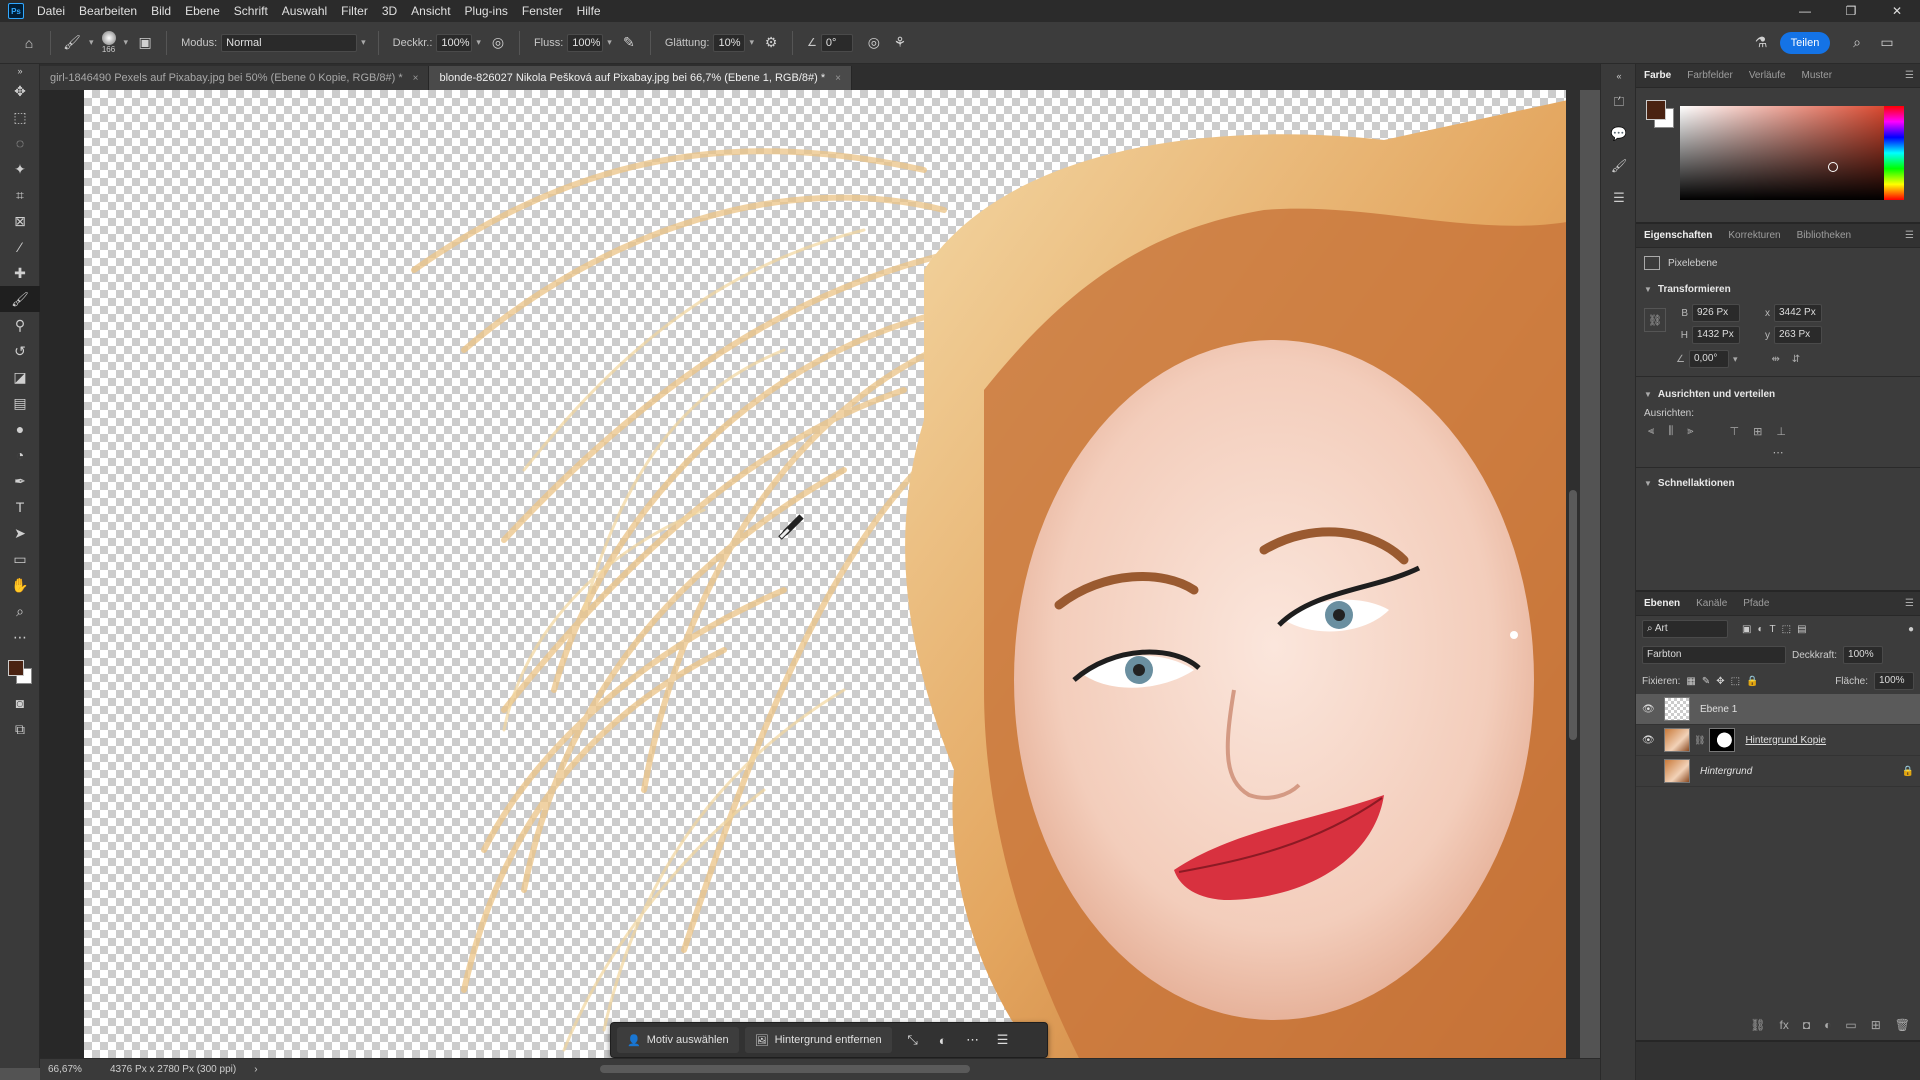 The width and height of the screenshot is (1920, 1080). I want to click on comments-icon: 💬, so click(1619, 134).